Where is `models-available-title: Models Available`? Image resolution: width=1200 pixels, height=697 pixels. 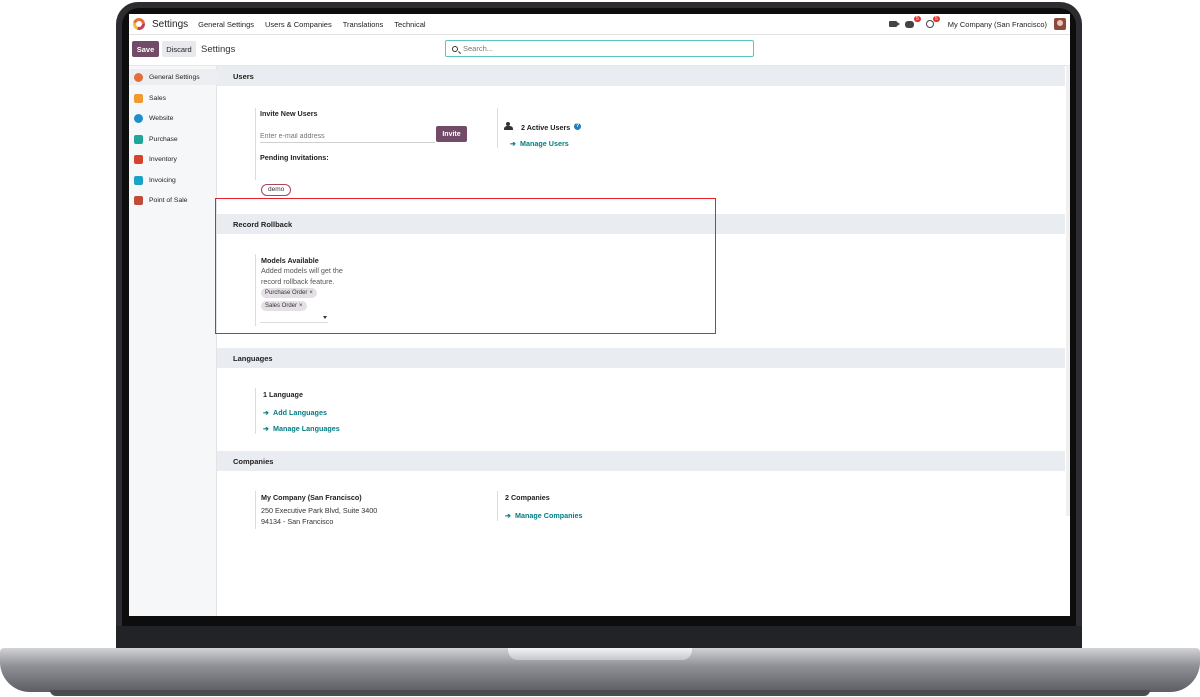 models-available-title: Models Available is located at coordinates (290, 260).